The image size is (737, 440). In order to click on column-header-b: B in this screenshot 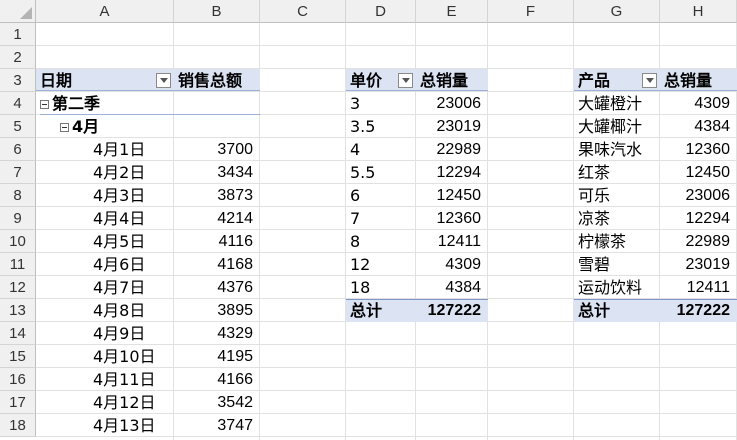, I will do `click(217, 11)`.